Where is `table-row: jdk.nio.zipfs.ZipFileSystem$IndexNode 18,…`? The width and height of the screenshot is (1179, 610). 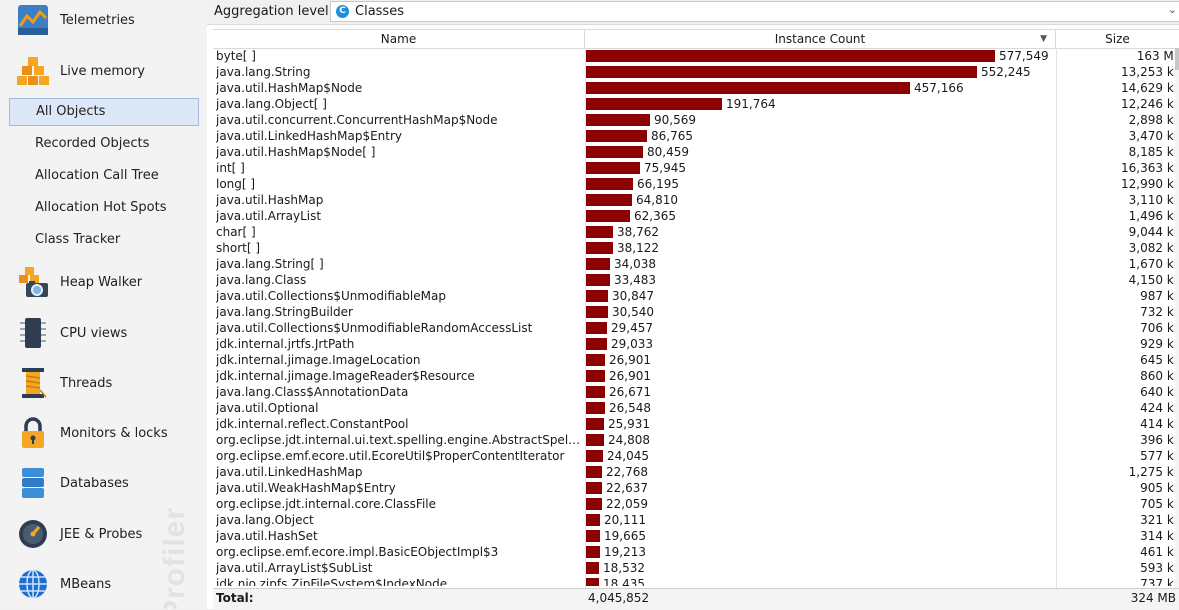
table-row: jdk.nio.zipfs.ZipFileSystem$IndexNode 18,… is located at coordinates (694, 581).